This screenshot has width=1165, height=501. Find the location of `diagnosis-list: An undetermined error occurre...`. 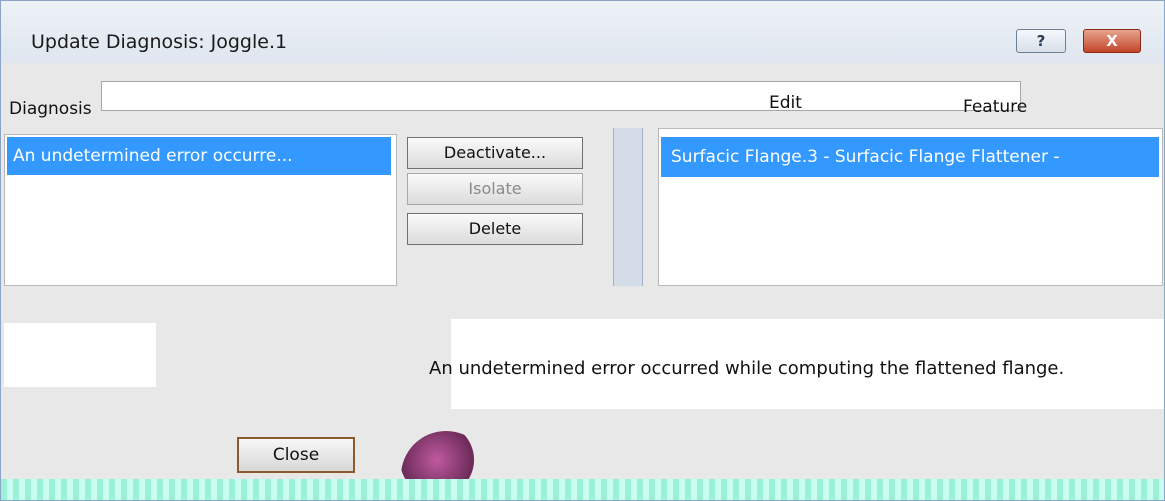

diagnosis-list: An undetermined error occurre... is located at coordinates (200, 210).